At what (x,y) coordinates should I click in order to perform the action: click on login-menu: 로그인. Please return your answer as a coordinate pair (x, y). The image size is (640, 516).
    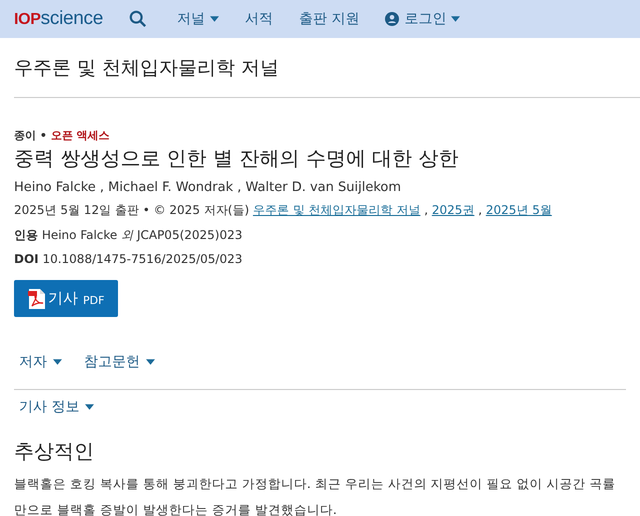
    Looking at the image, I should click on (422, 19).